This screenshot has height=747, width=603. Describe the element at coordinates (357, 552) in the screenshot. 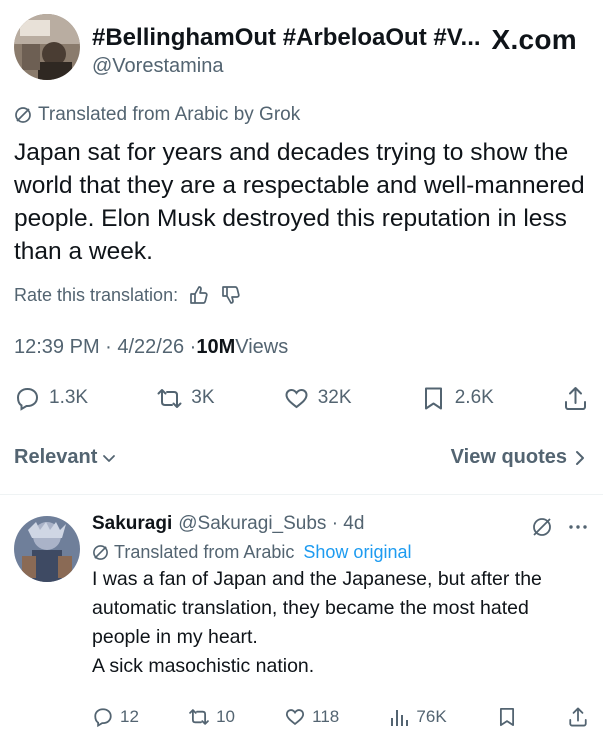

I see `show-original-link: Show original` at that location.